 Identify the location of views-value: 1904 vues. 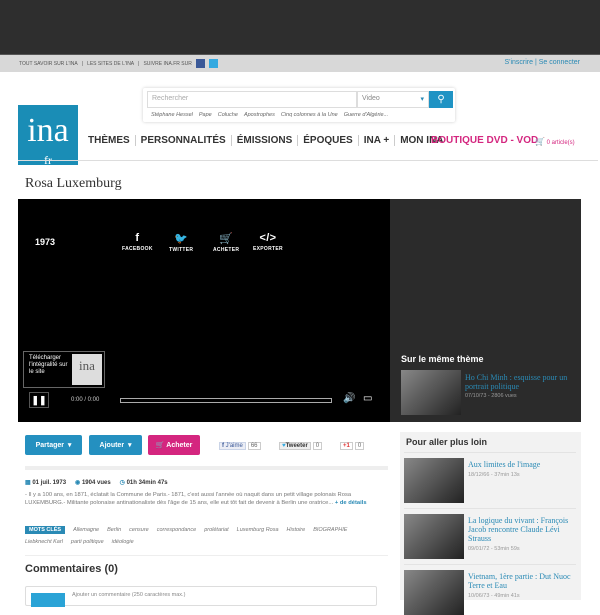
(96, 483).